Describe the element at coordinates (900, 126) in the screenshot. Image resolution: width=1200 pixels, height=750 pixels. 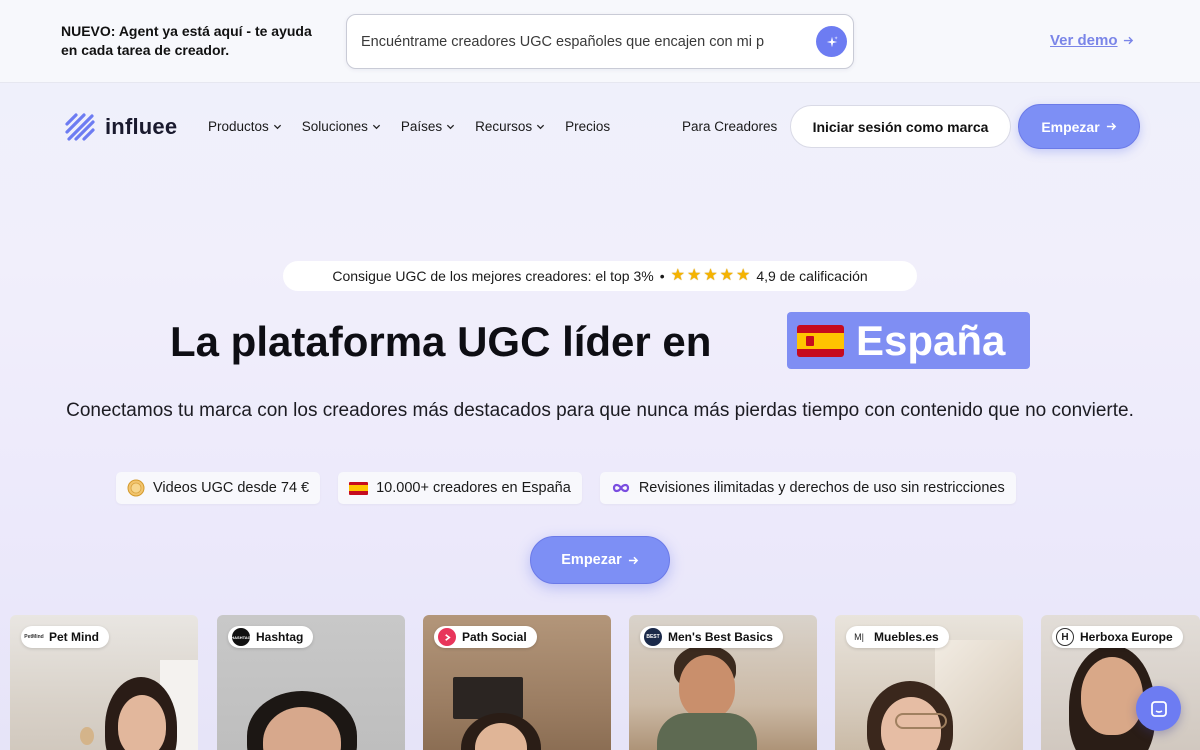
I see `brand-login-button: Iniciar sesión como marca` at that location.